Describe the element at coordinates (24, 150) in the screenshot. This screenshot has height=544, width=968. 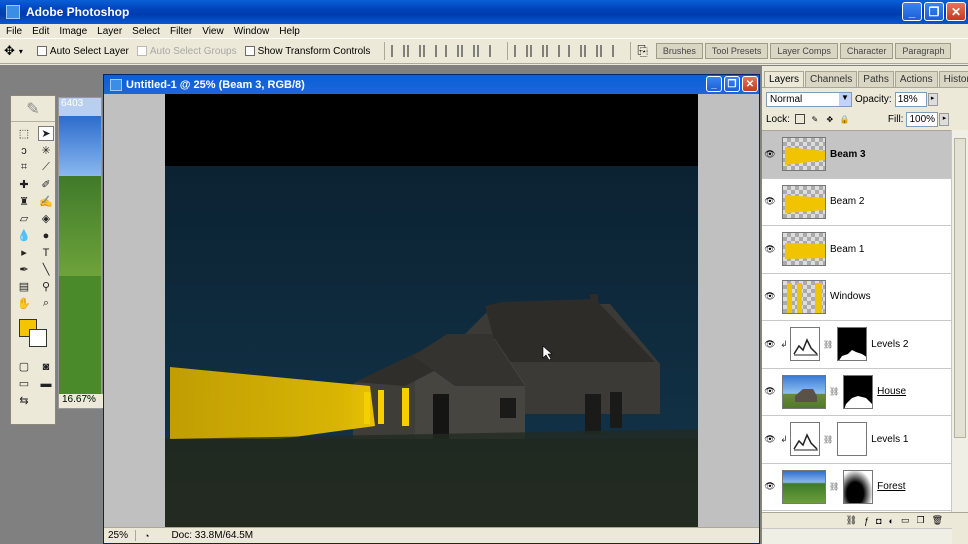
I see `lasso-tool-icon: ↄ` at that location.